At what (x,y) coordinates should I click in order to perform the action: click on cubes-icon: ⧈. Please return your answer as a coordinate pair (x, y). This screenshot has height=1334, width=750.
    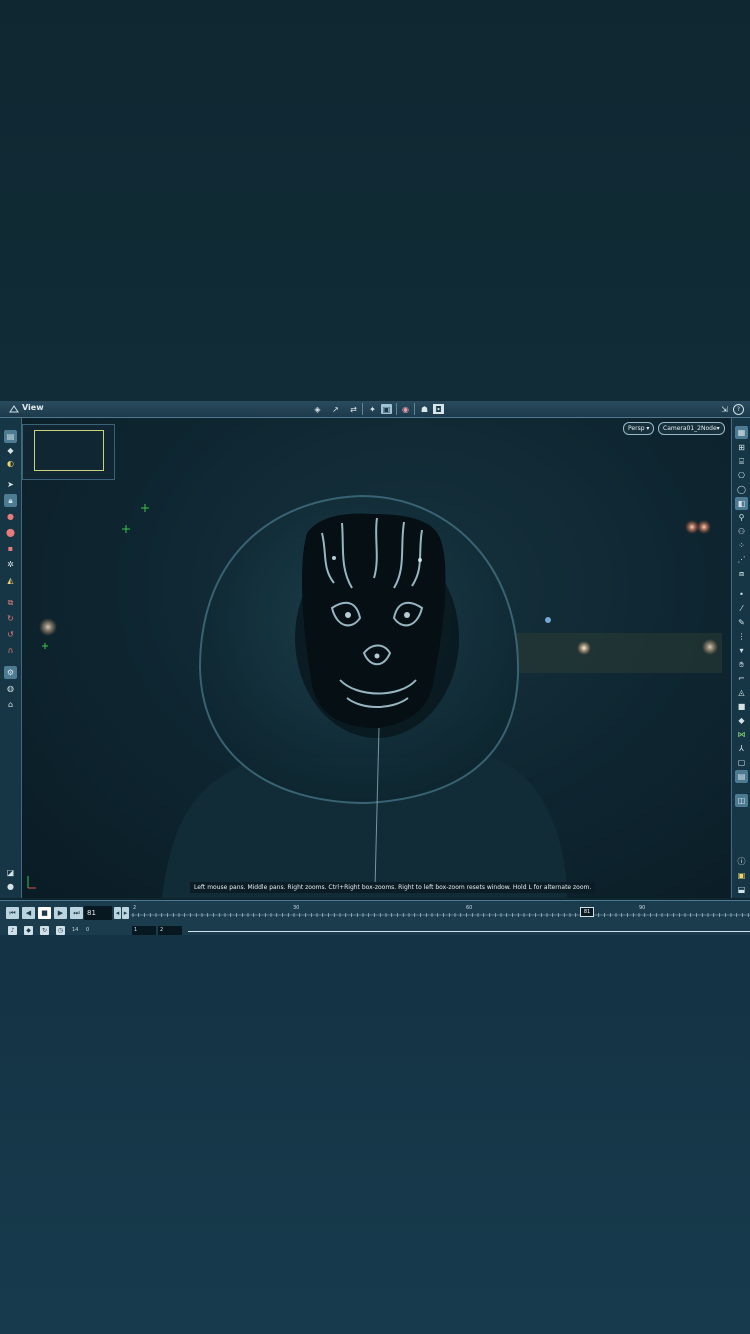
    Looking at the image, I should click on (741, 573).